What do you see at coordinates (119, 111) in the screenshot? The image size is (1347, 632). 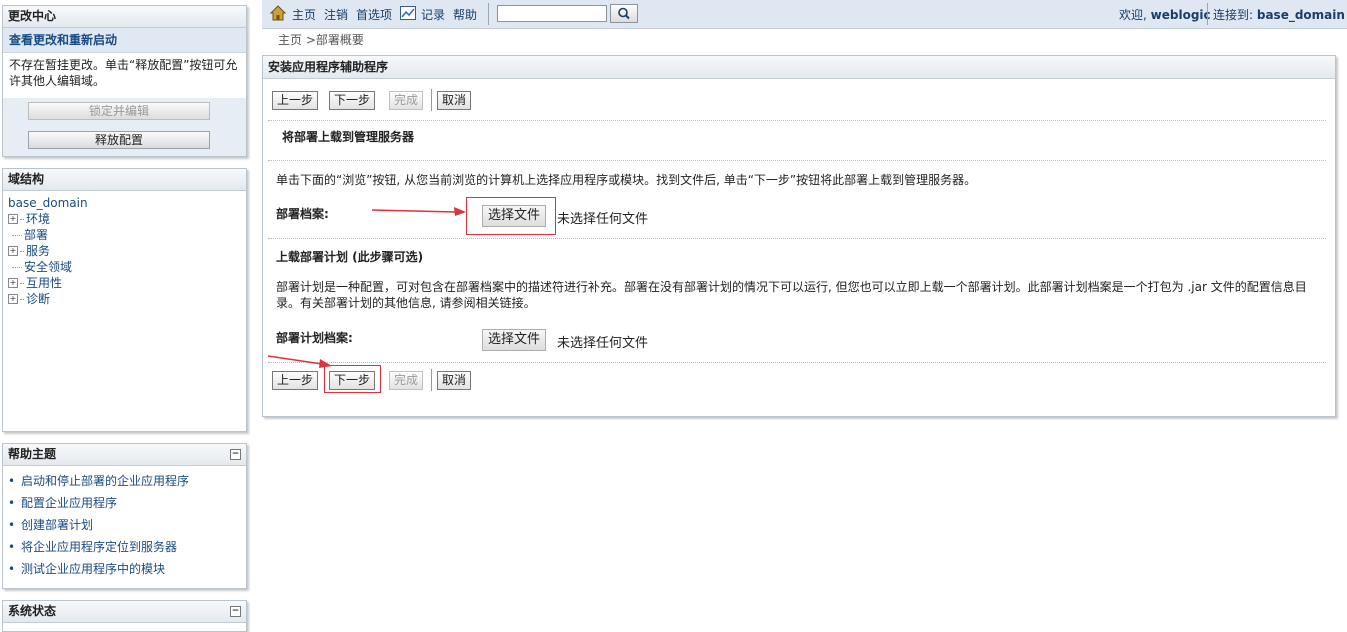 I see `lock-edit-button: 锁定并编辑` at bounding box center [119, 111].